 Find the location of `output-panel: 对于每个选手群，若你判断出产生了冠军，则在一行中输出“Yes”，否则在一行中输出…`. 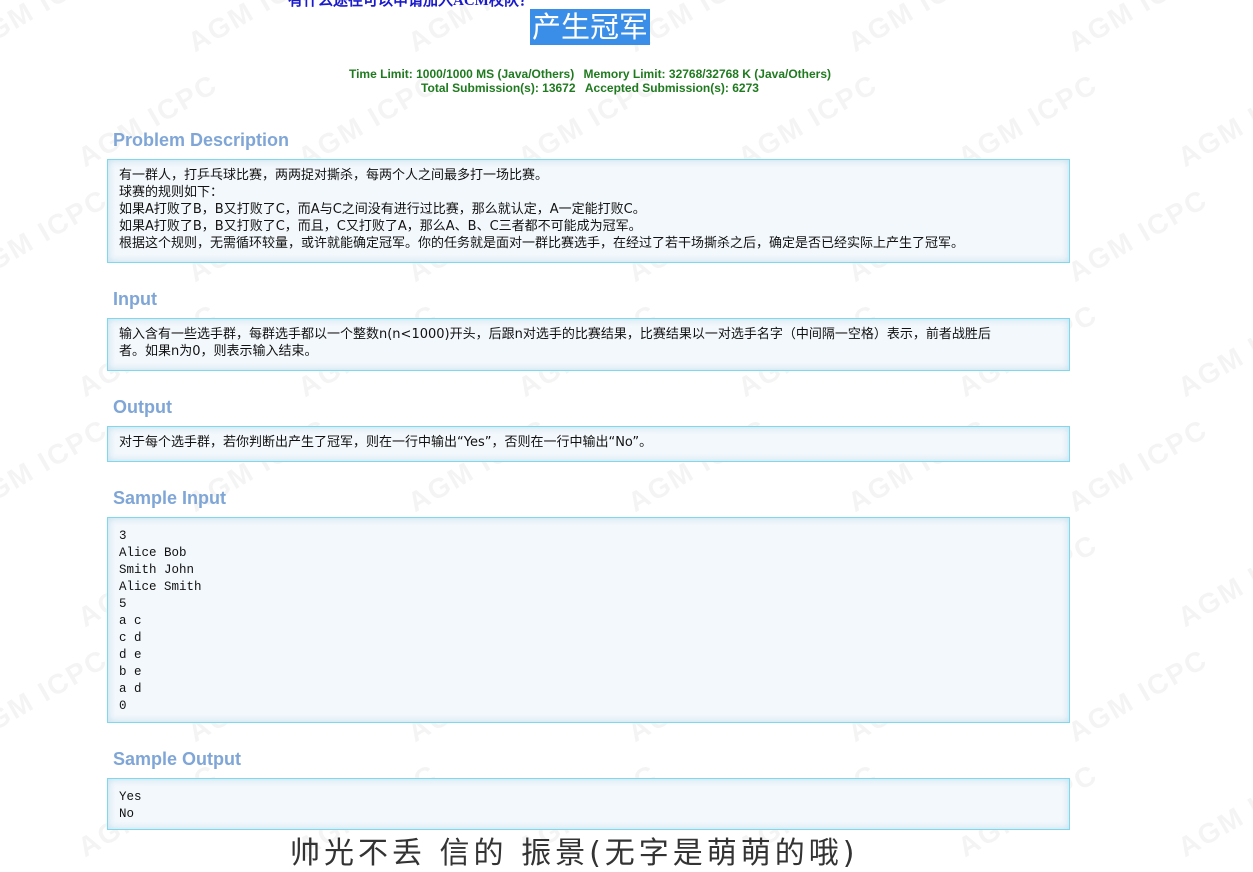

output-panel: 对于每个选手群，若你判断出产生了冠军，则在一行中输出“Yes”，否则在一行中输出… is located at coordinates (588, 444).